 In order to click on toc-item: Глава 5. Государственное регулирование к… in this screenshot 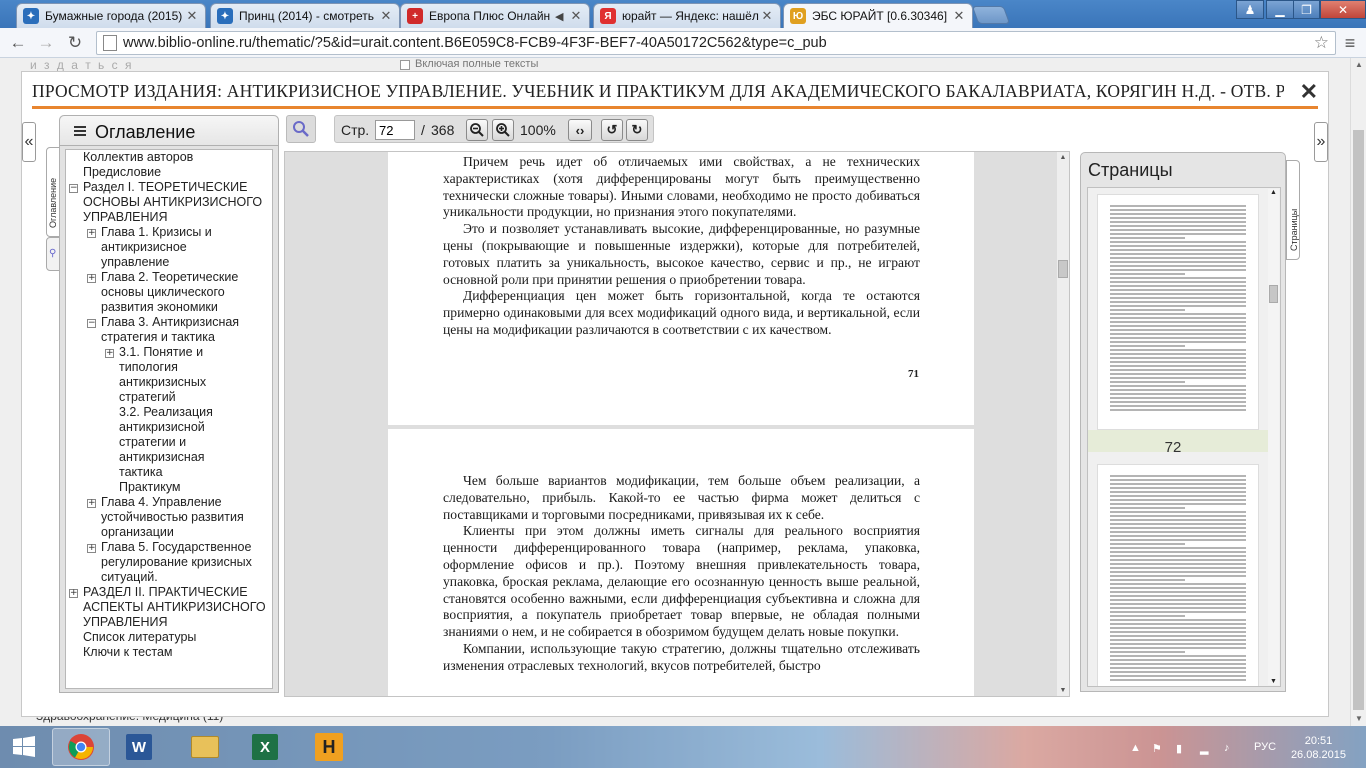, I will do `click(185, 562)`.